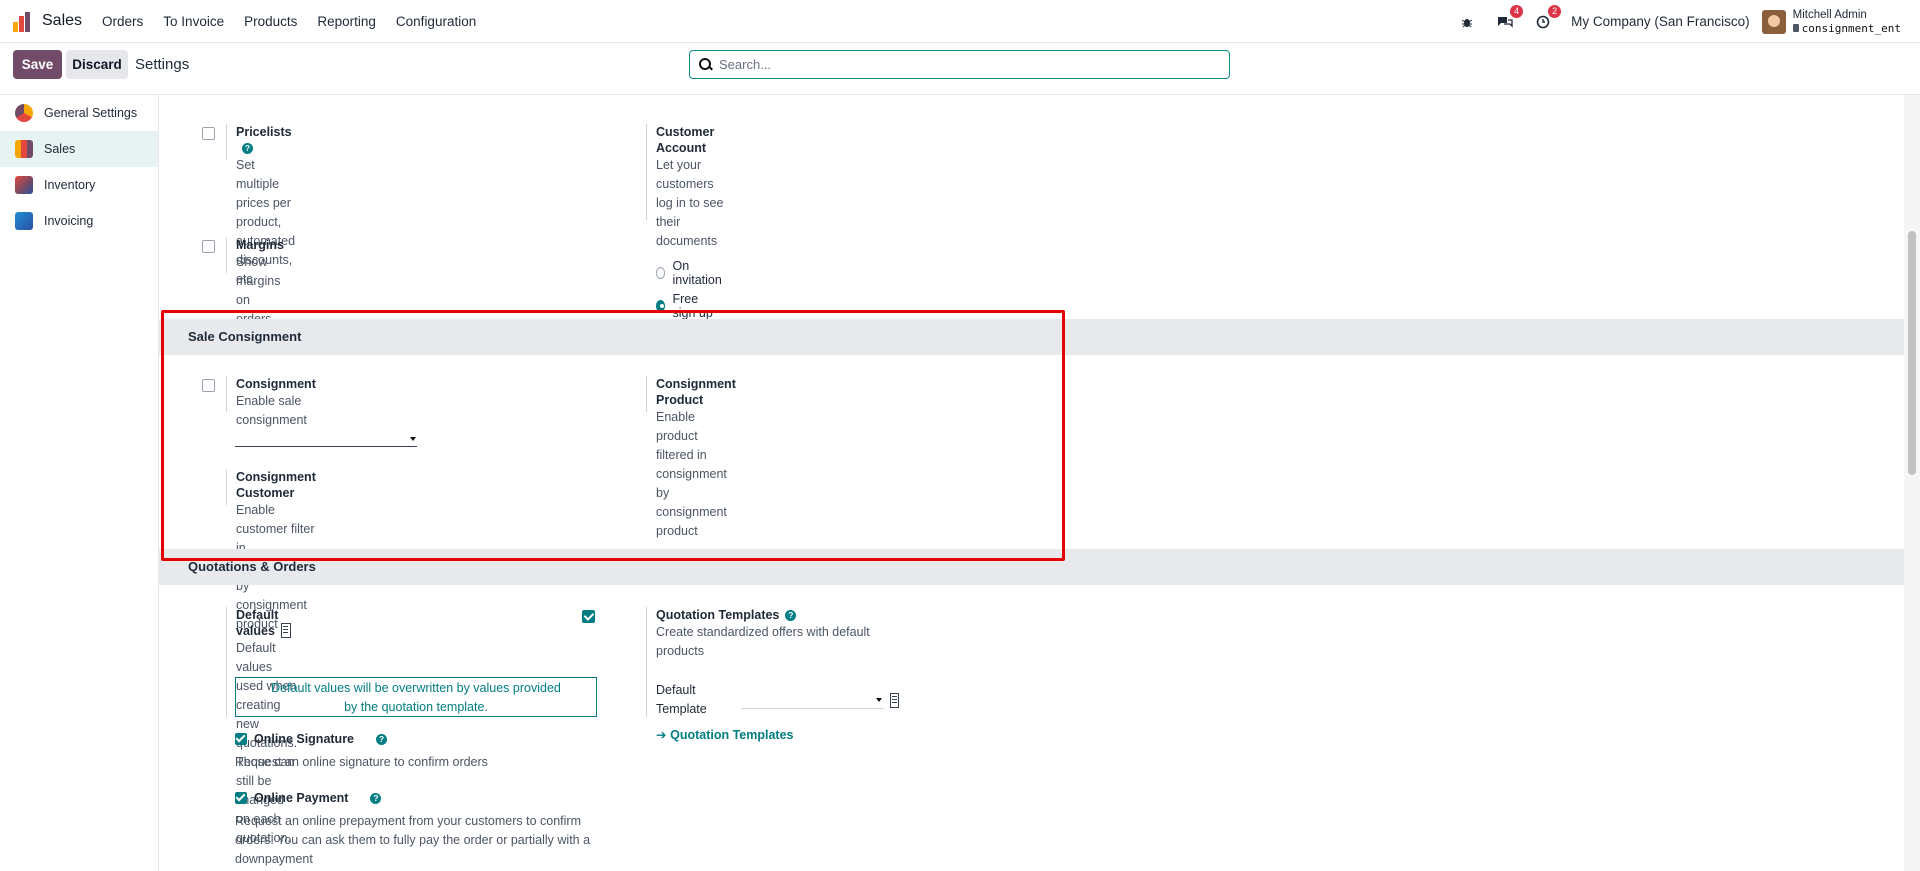  Describe the element at coordinates (1660, 21) in the screenshot. I see `company-switcher: My Company (San Francisco)` at that location.